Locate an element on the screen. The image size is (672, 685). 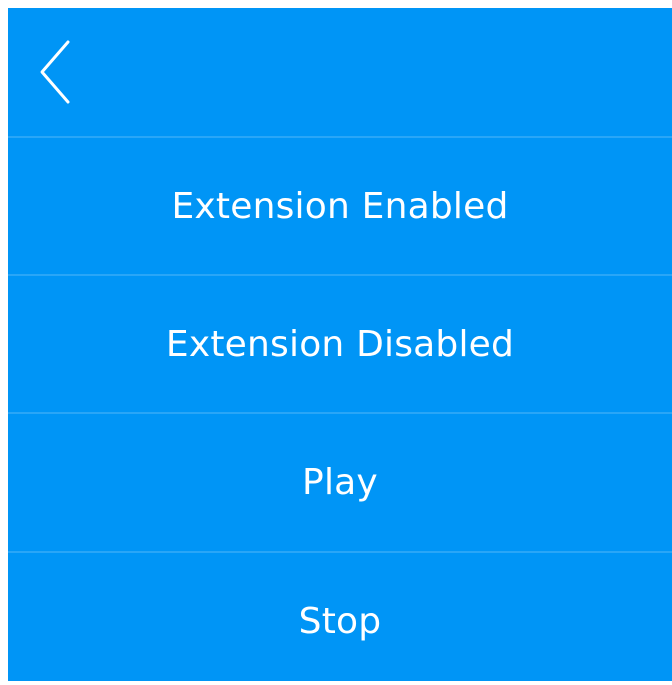
back-button is located at coordinates (56, 72).